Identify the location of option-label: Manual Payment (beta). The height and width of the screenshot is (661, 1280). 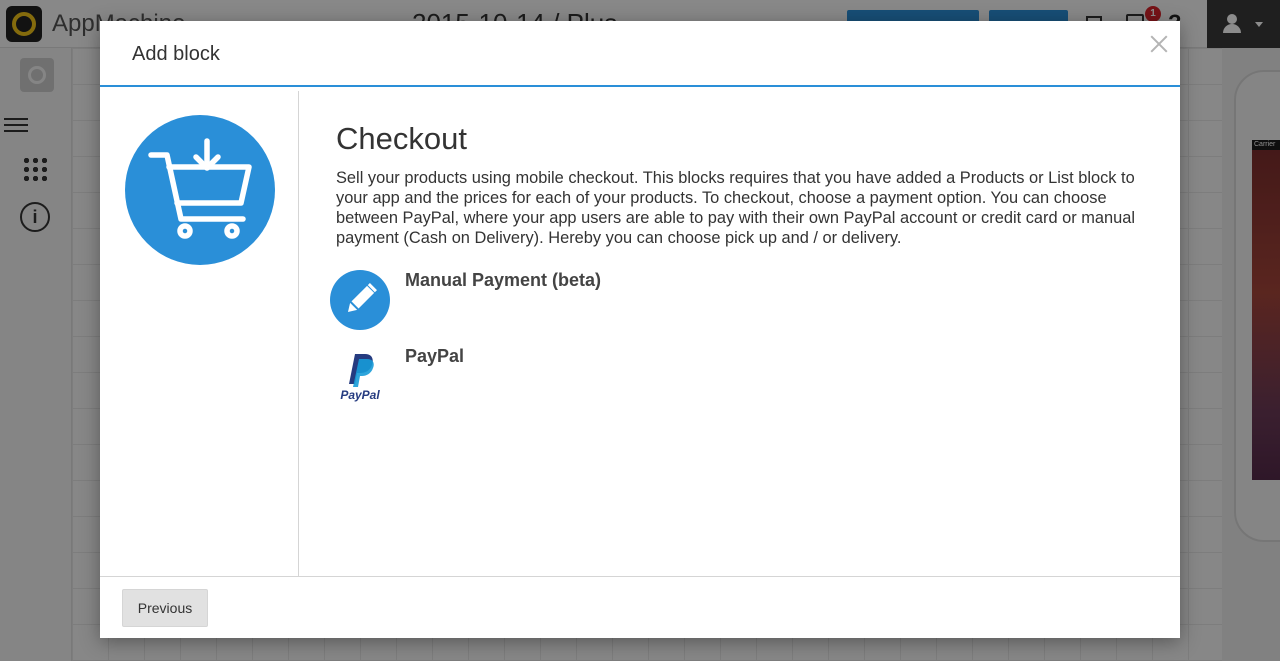
(503, 280).